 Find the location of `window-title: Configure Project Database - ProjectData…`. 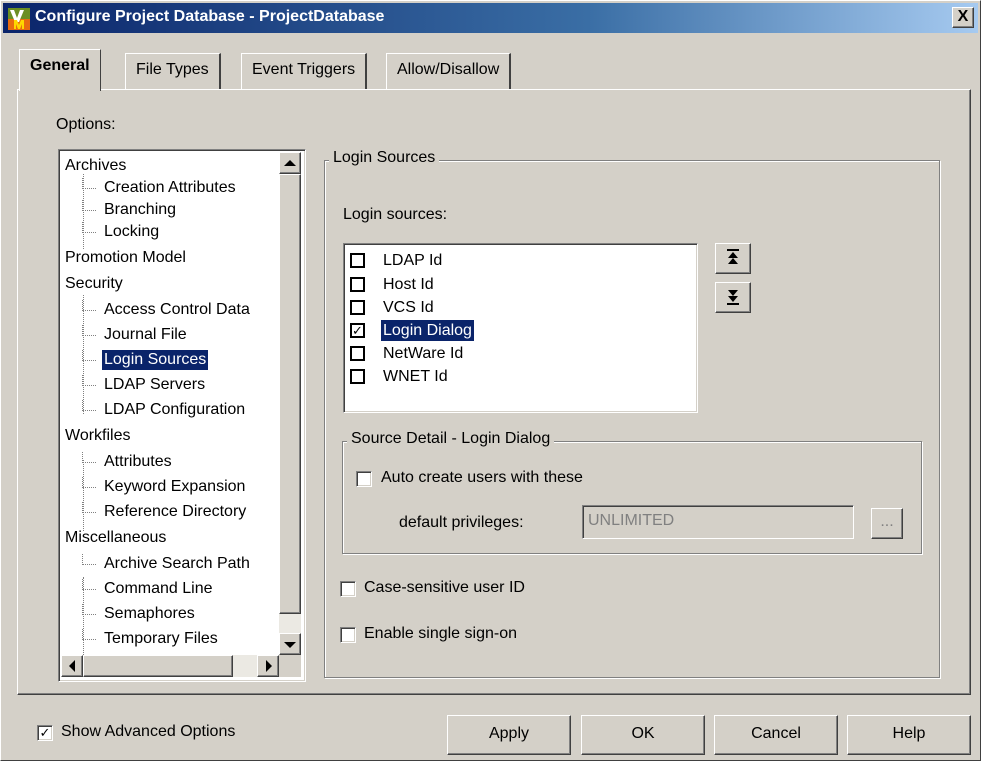

window-title: Configure Project Database - ProjectData… is located at coordinates (210, 16).